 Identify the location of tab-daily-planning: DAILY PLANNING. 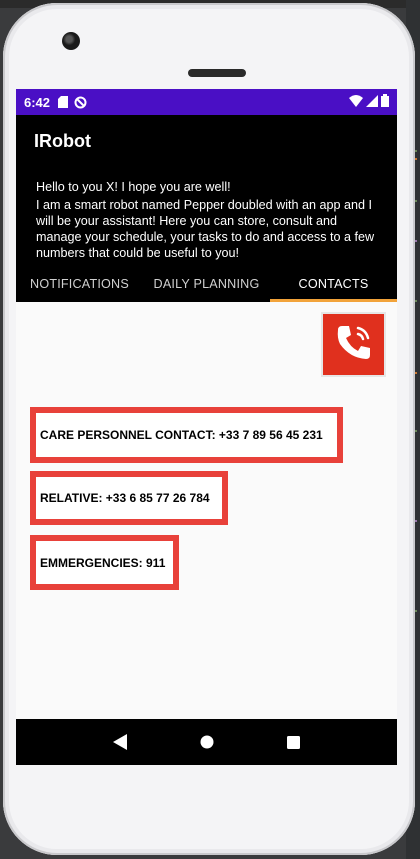
(206, 284).